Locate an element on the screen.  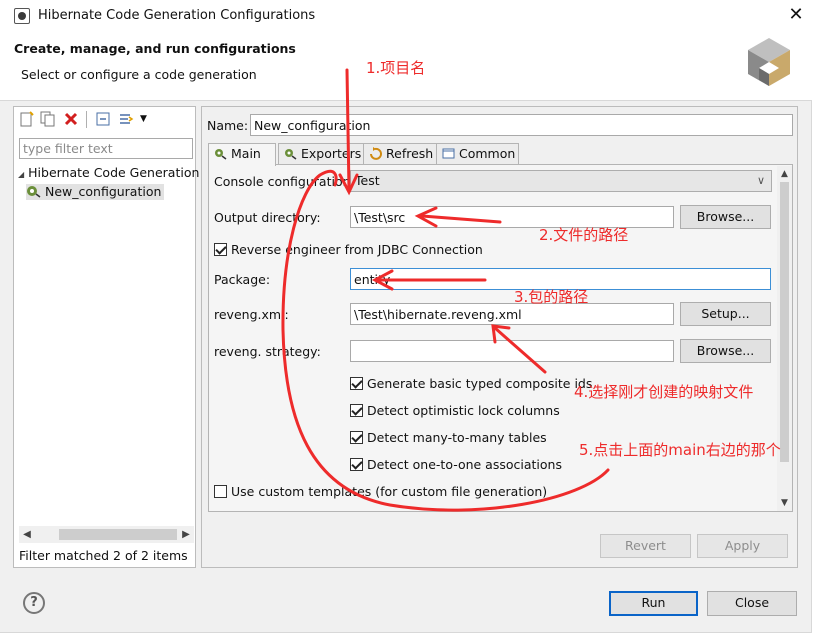
tree-item-new-configuration: New_configuration is located at coordinates (95, 192).